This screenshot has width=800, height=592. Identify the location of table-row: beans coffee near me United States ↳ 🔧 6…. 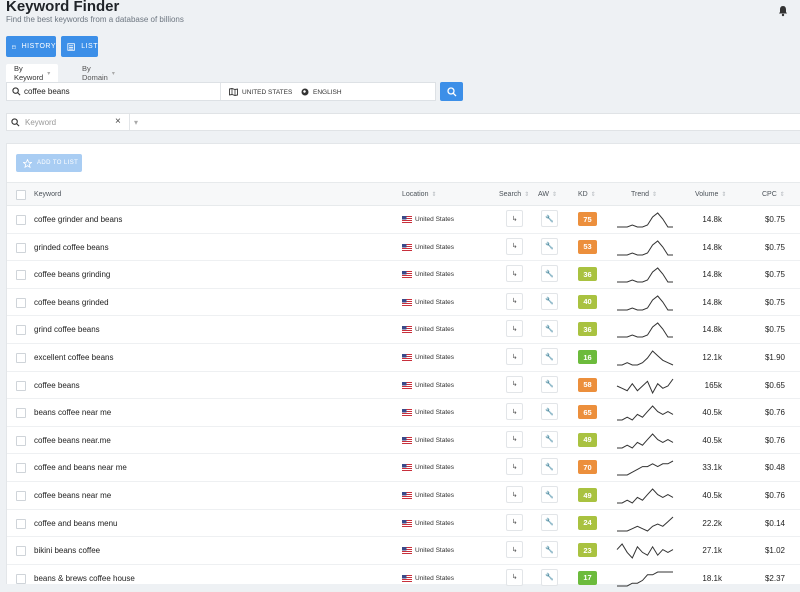
(403, 413).